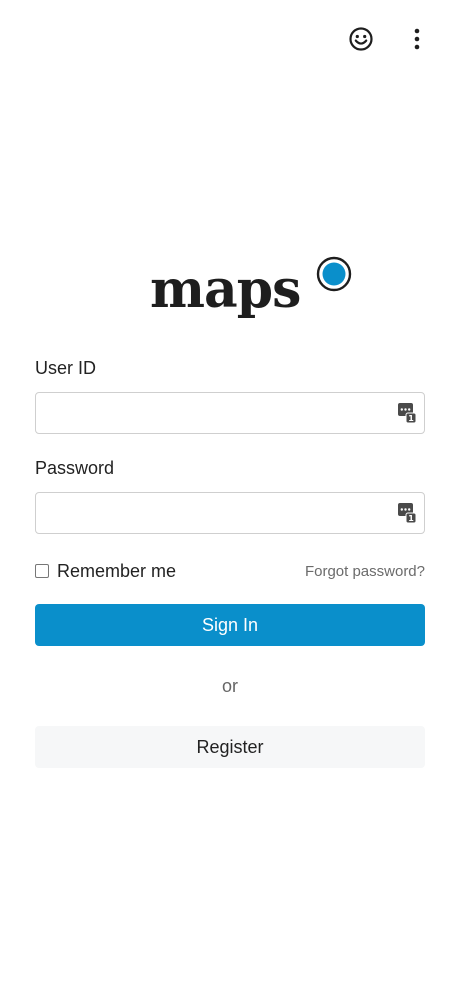 The width and height of the screenshot is (460, 996). What do you see at coordinates (230, 747) in the screenshot?
I see `register-button: Register` at bounding box center [230, 747].